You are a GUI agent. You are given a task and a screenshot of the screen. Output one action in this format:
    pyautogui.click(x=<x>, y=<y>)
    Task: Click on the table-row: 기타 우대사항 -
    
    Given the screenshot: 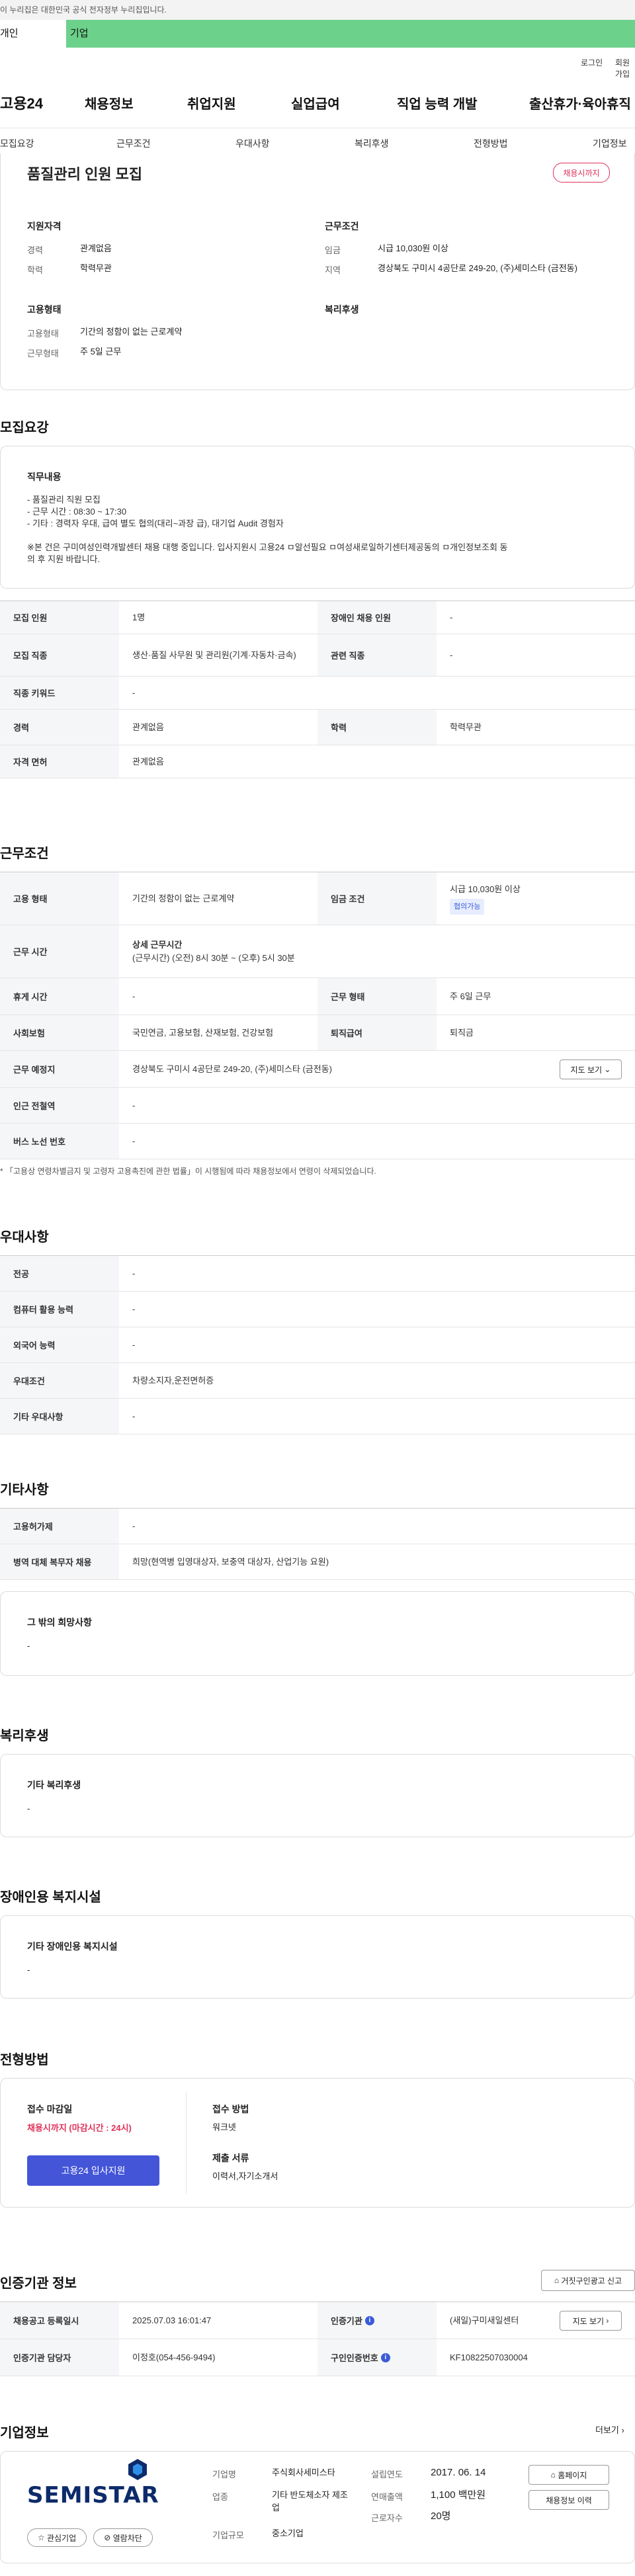 What is the action you would take?
    pyautogui.click(x=317, y=1417)
    